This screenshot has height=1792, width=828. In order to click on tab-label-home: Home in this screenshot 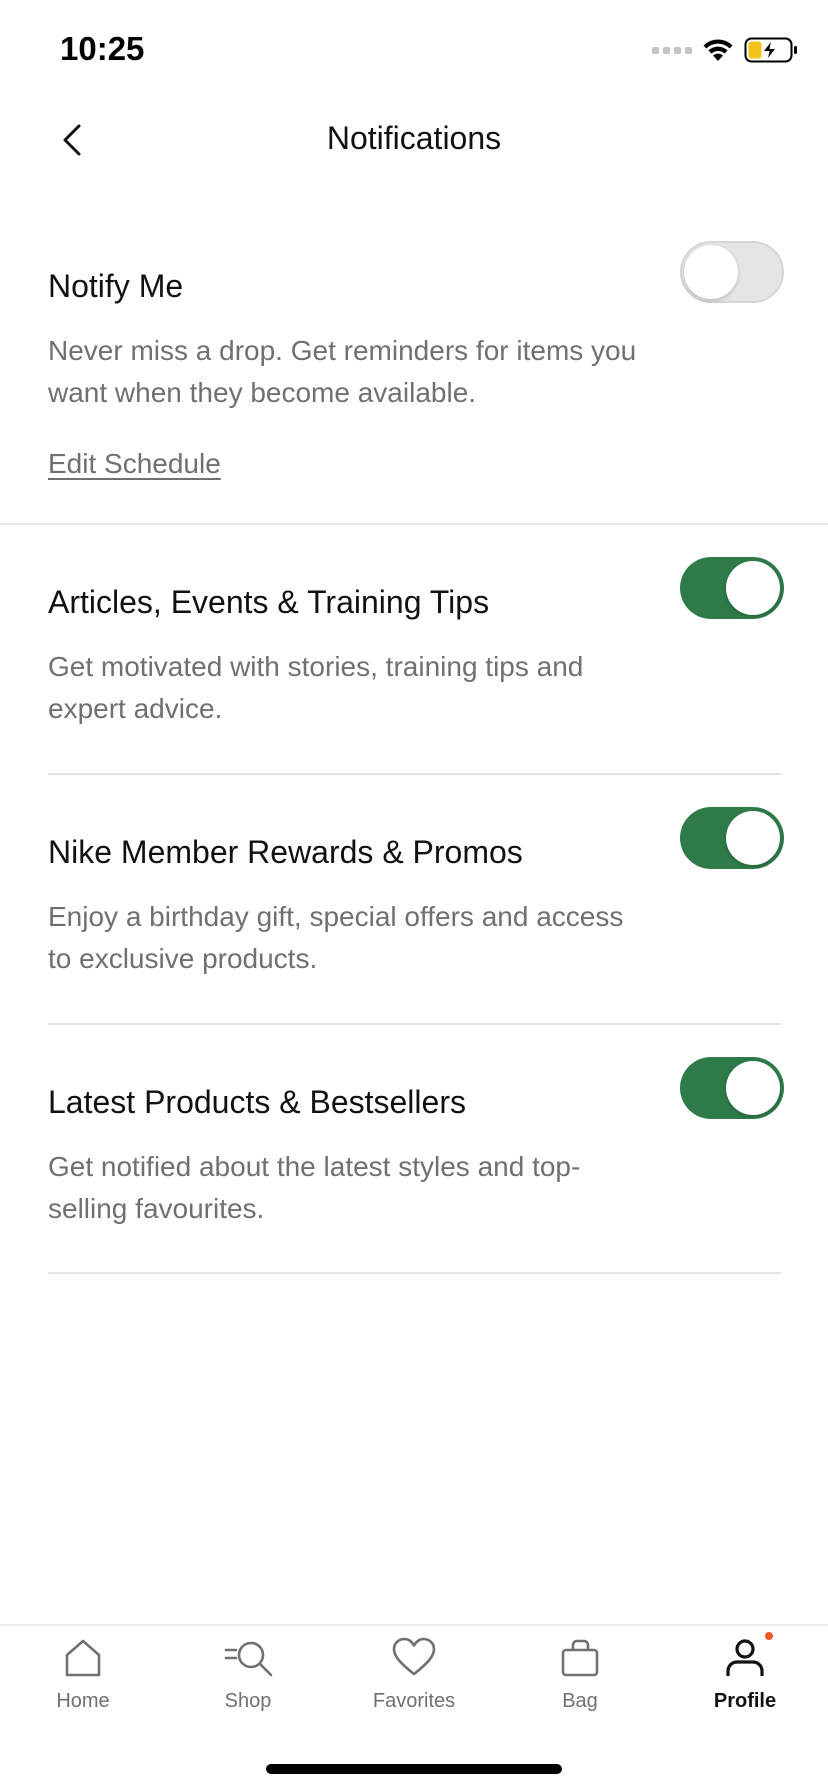, I will do `click(83, 1701)`.